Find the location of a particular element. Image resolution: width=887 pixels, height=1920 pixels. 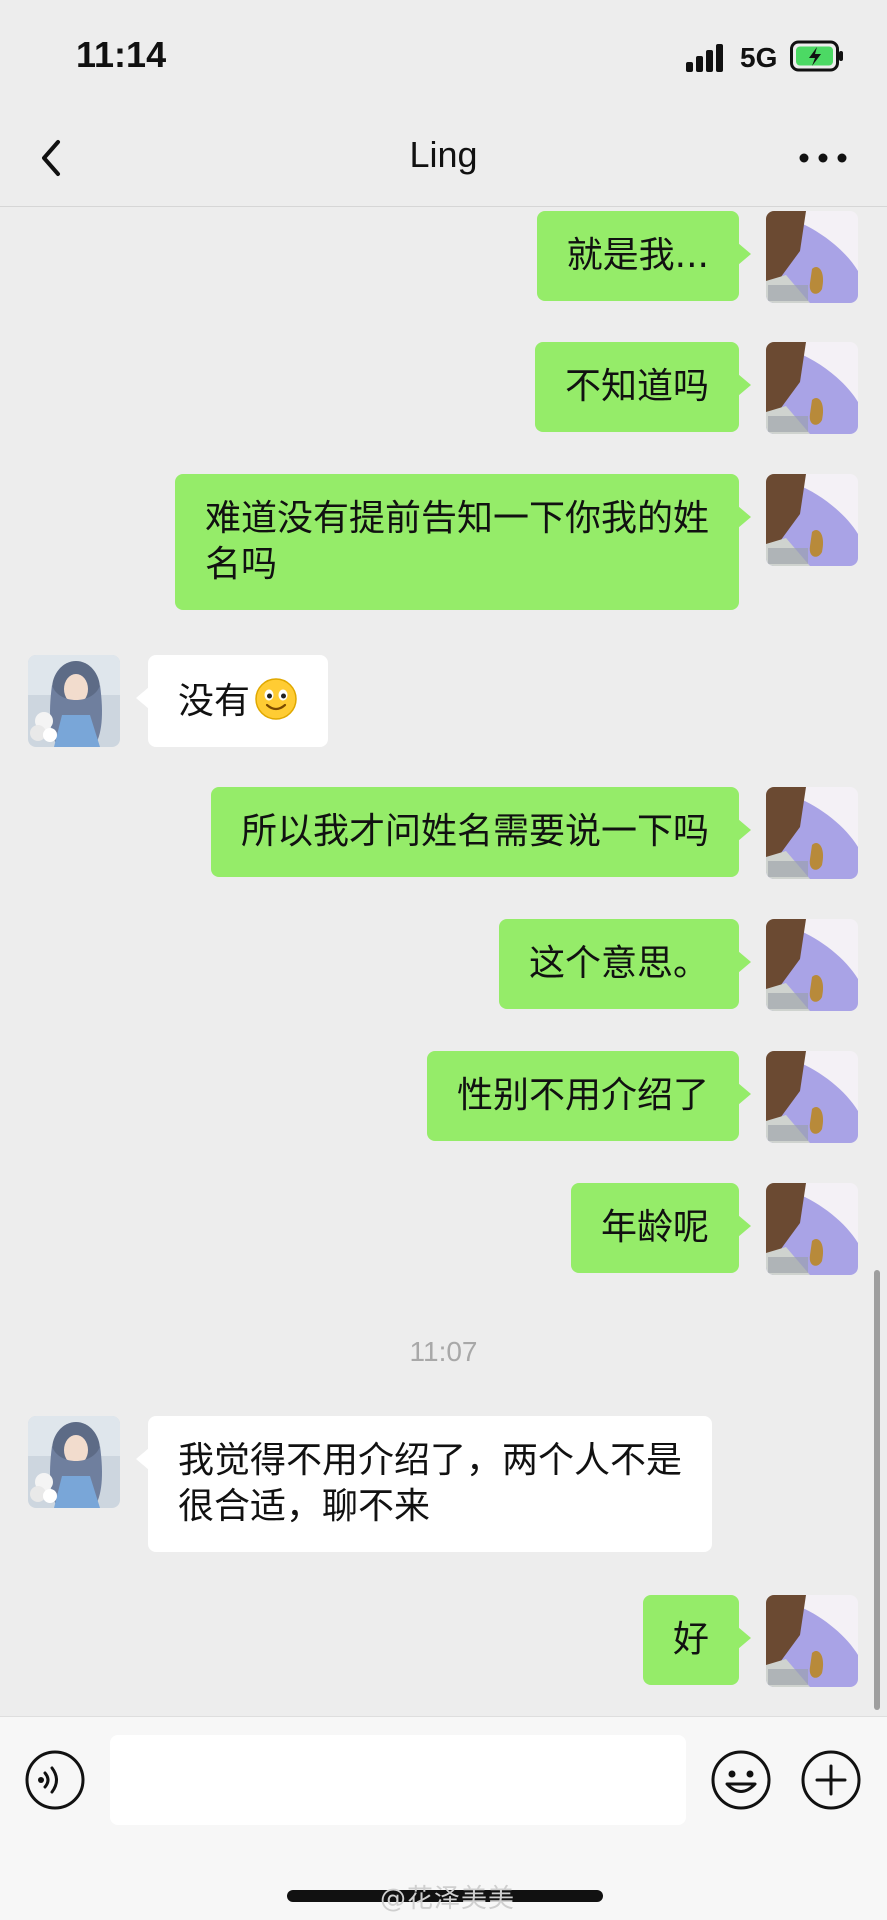

signal-icon is located at coordinates (704, 58).